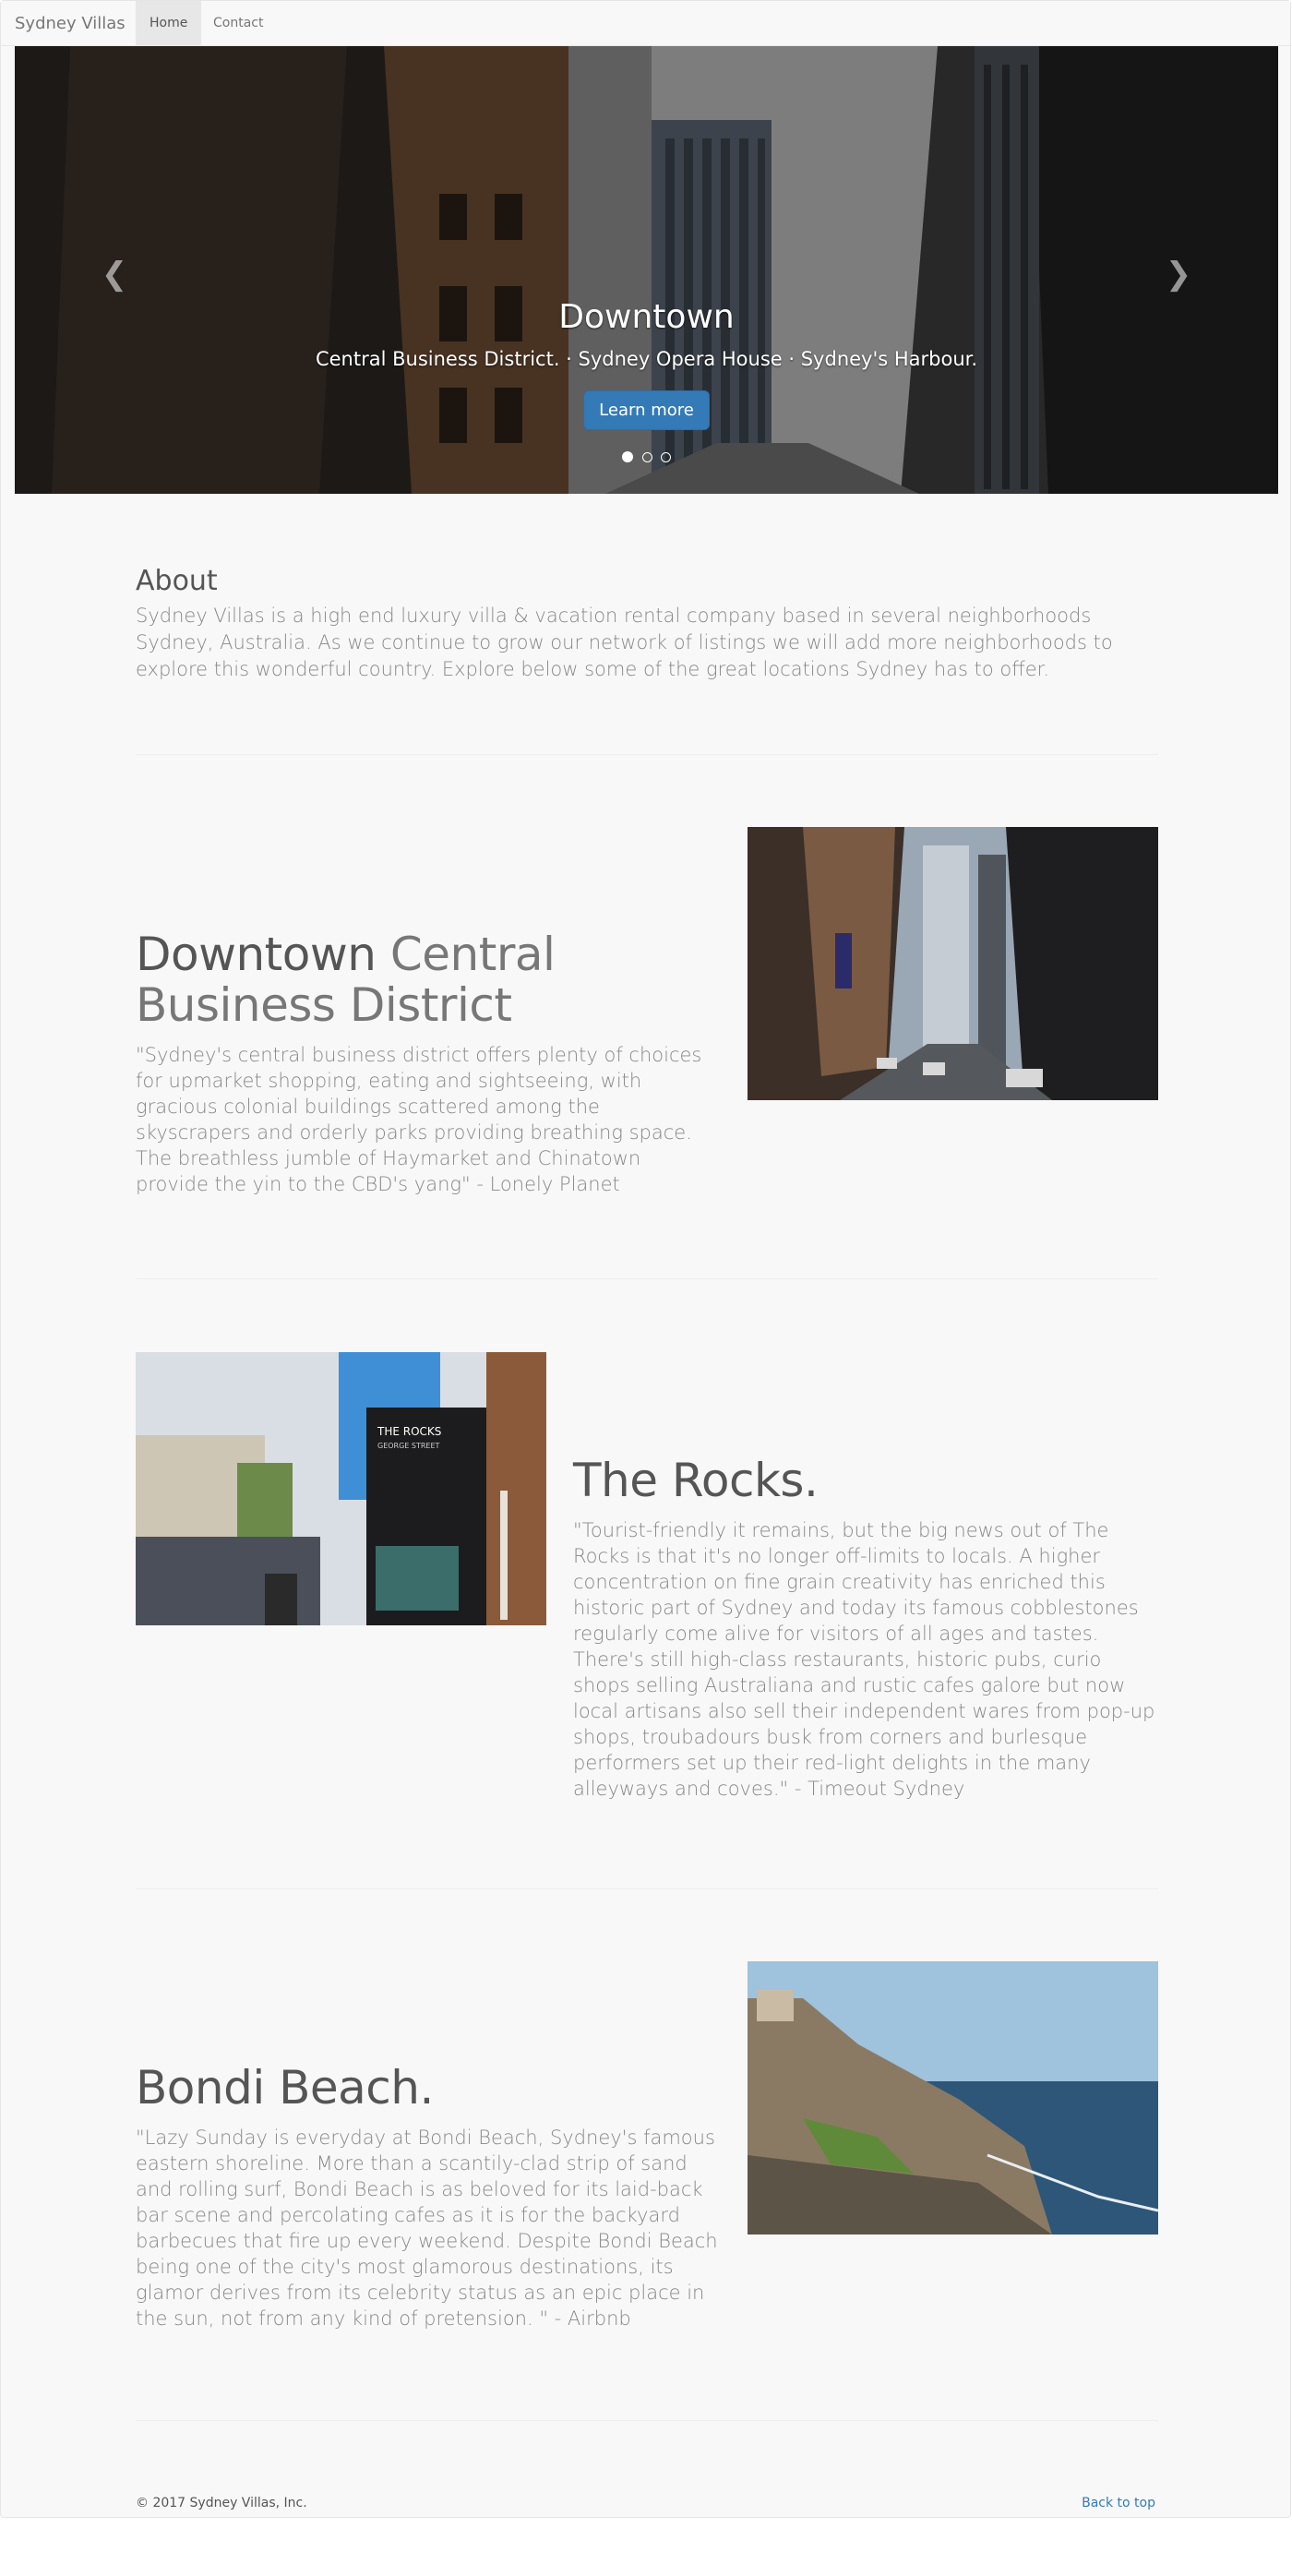 The height and width of the screenshot is (2576, 1292). Describe the element at coordinates (427, 980) in the screenshot. I see `feature-heading: Downtown Central Business District` at that location.